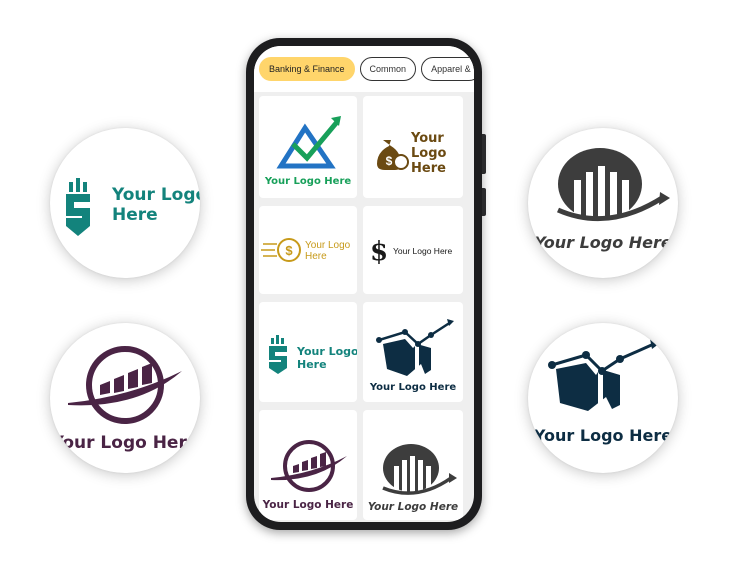 The height and width of the screenshot is (570, 730). I want to click on logo-card-bars-swoosh: Your Logo Here, so click(308, 465).